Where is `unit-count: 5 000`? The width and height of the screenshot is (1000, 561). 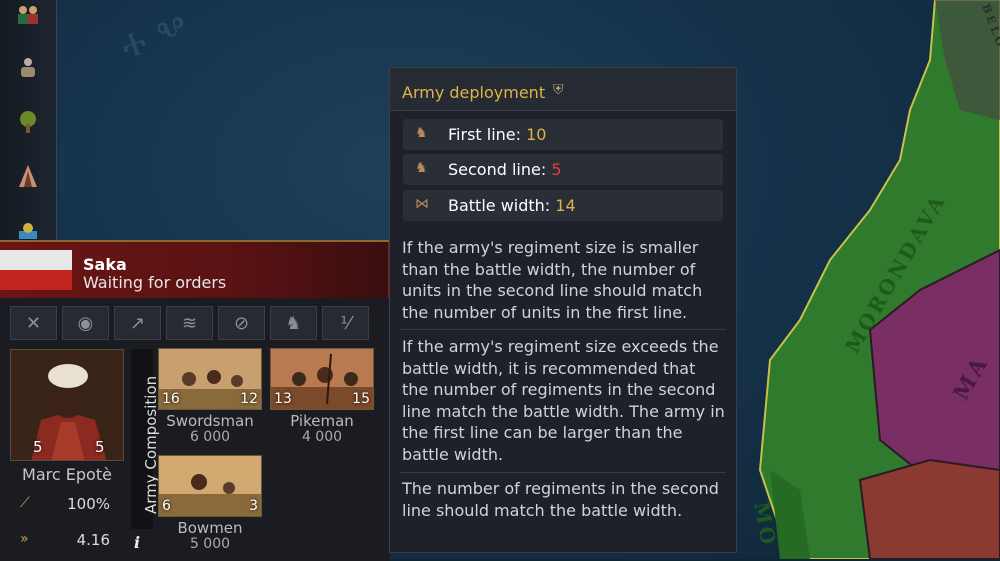 unit-count: 5 000 is located at coordinates (210, 544).